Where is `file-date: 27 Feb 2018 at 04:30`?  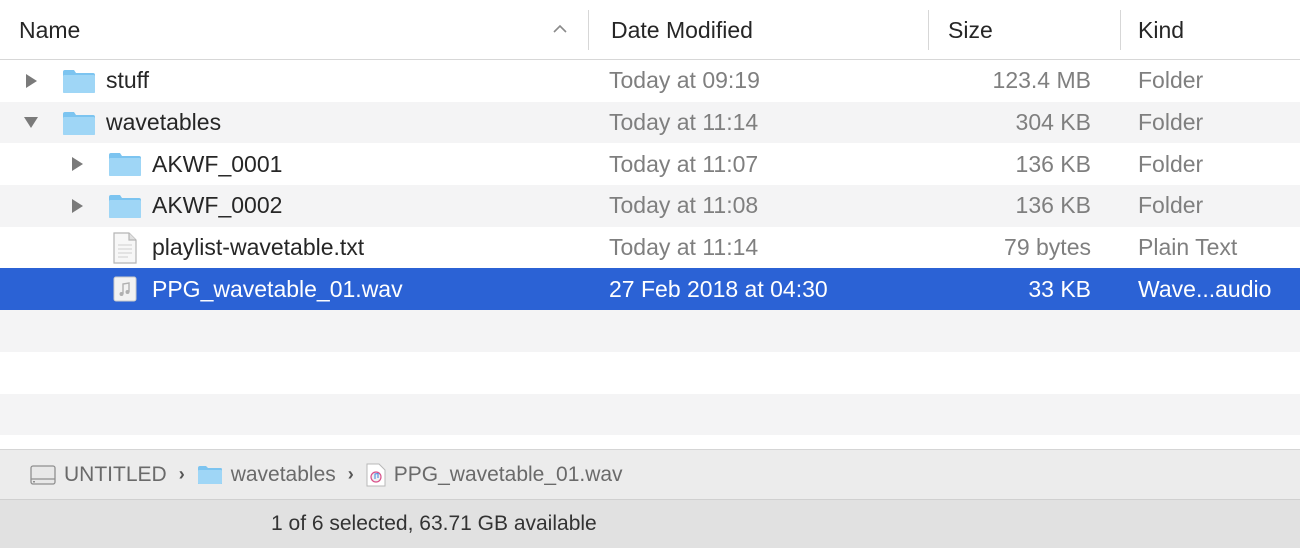 file-date: 27 Feb 2018 at 04:30 is located at coordinates (718, 288).